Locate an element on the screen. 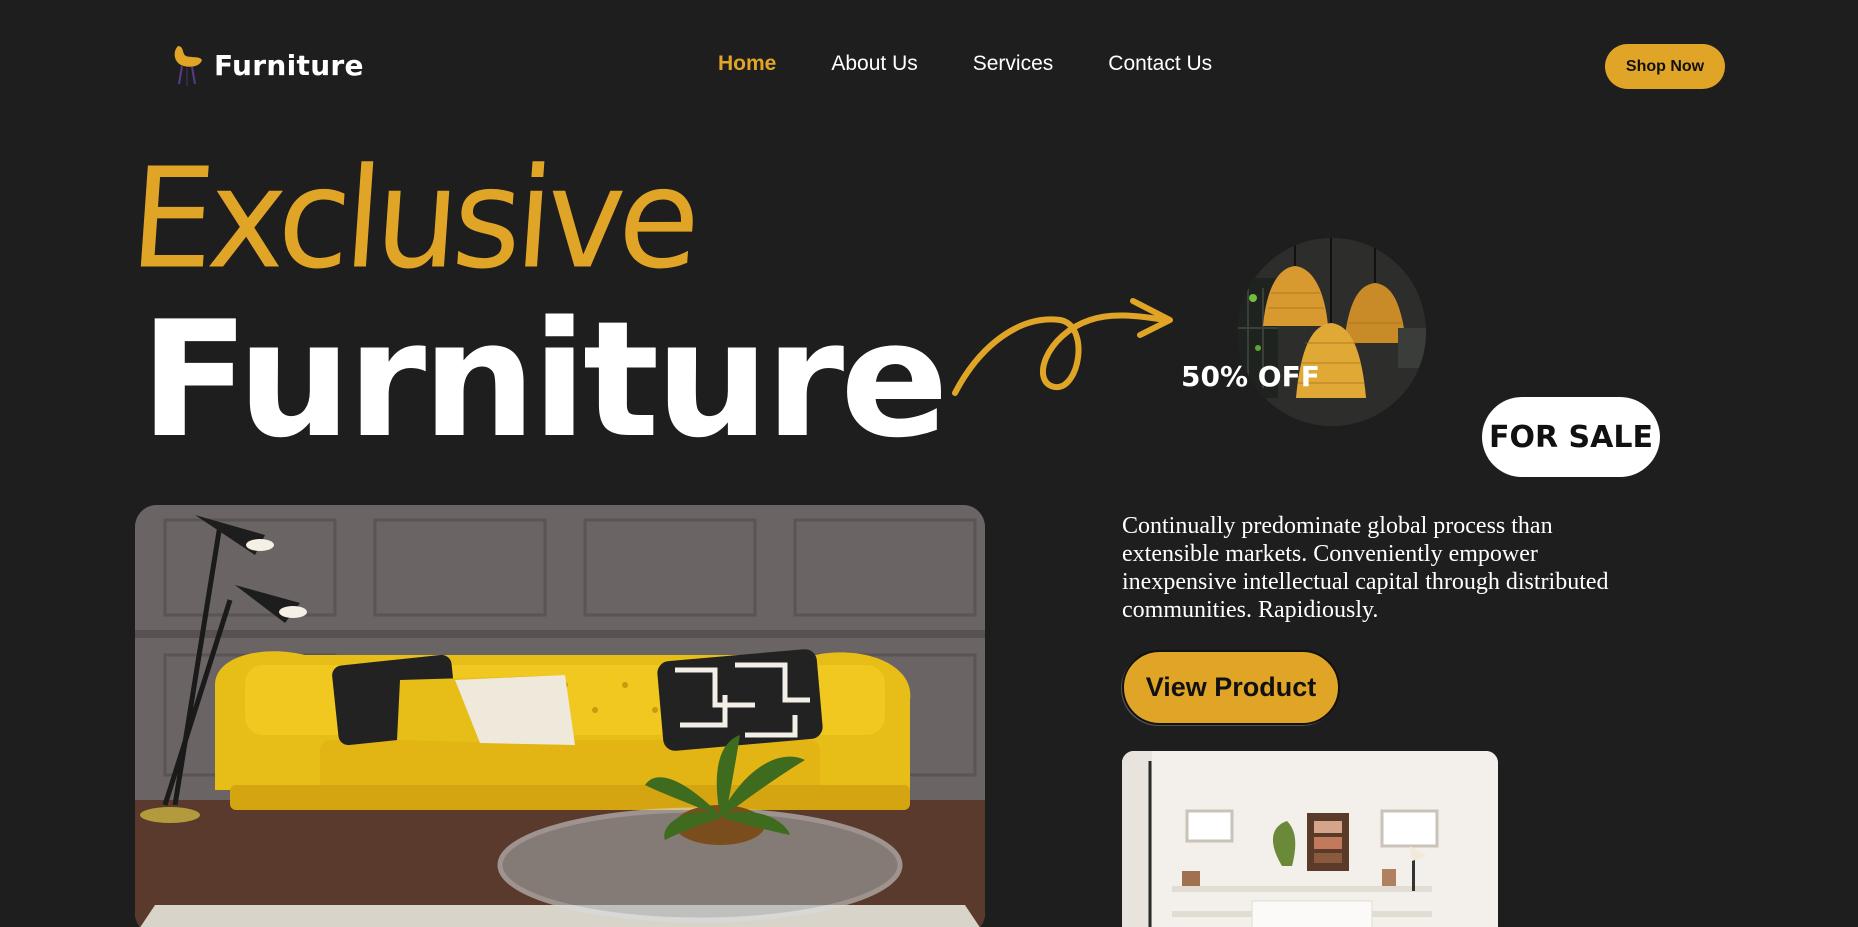  curly-arrow-icon is located at coordinates (1062, 347).